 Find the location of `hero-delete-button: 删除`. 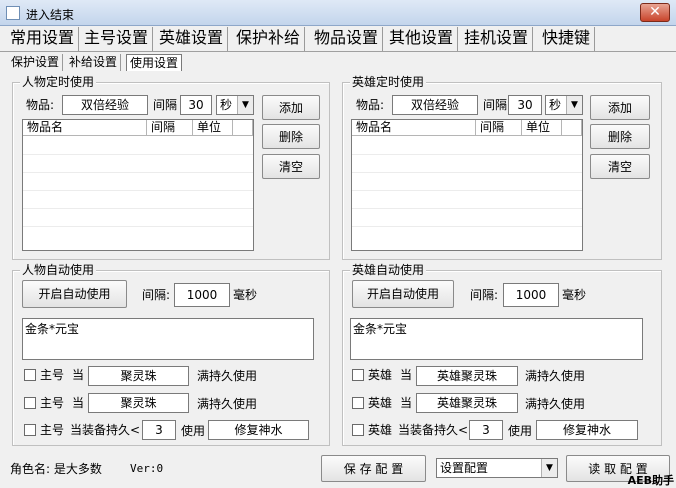

hero-delete-button: 删除 is located at coordinates (620, 136).